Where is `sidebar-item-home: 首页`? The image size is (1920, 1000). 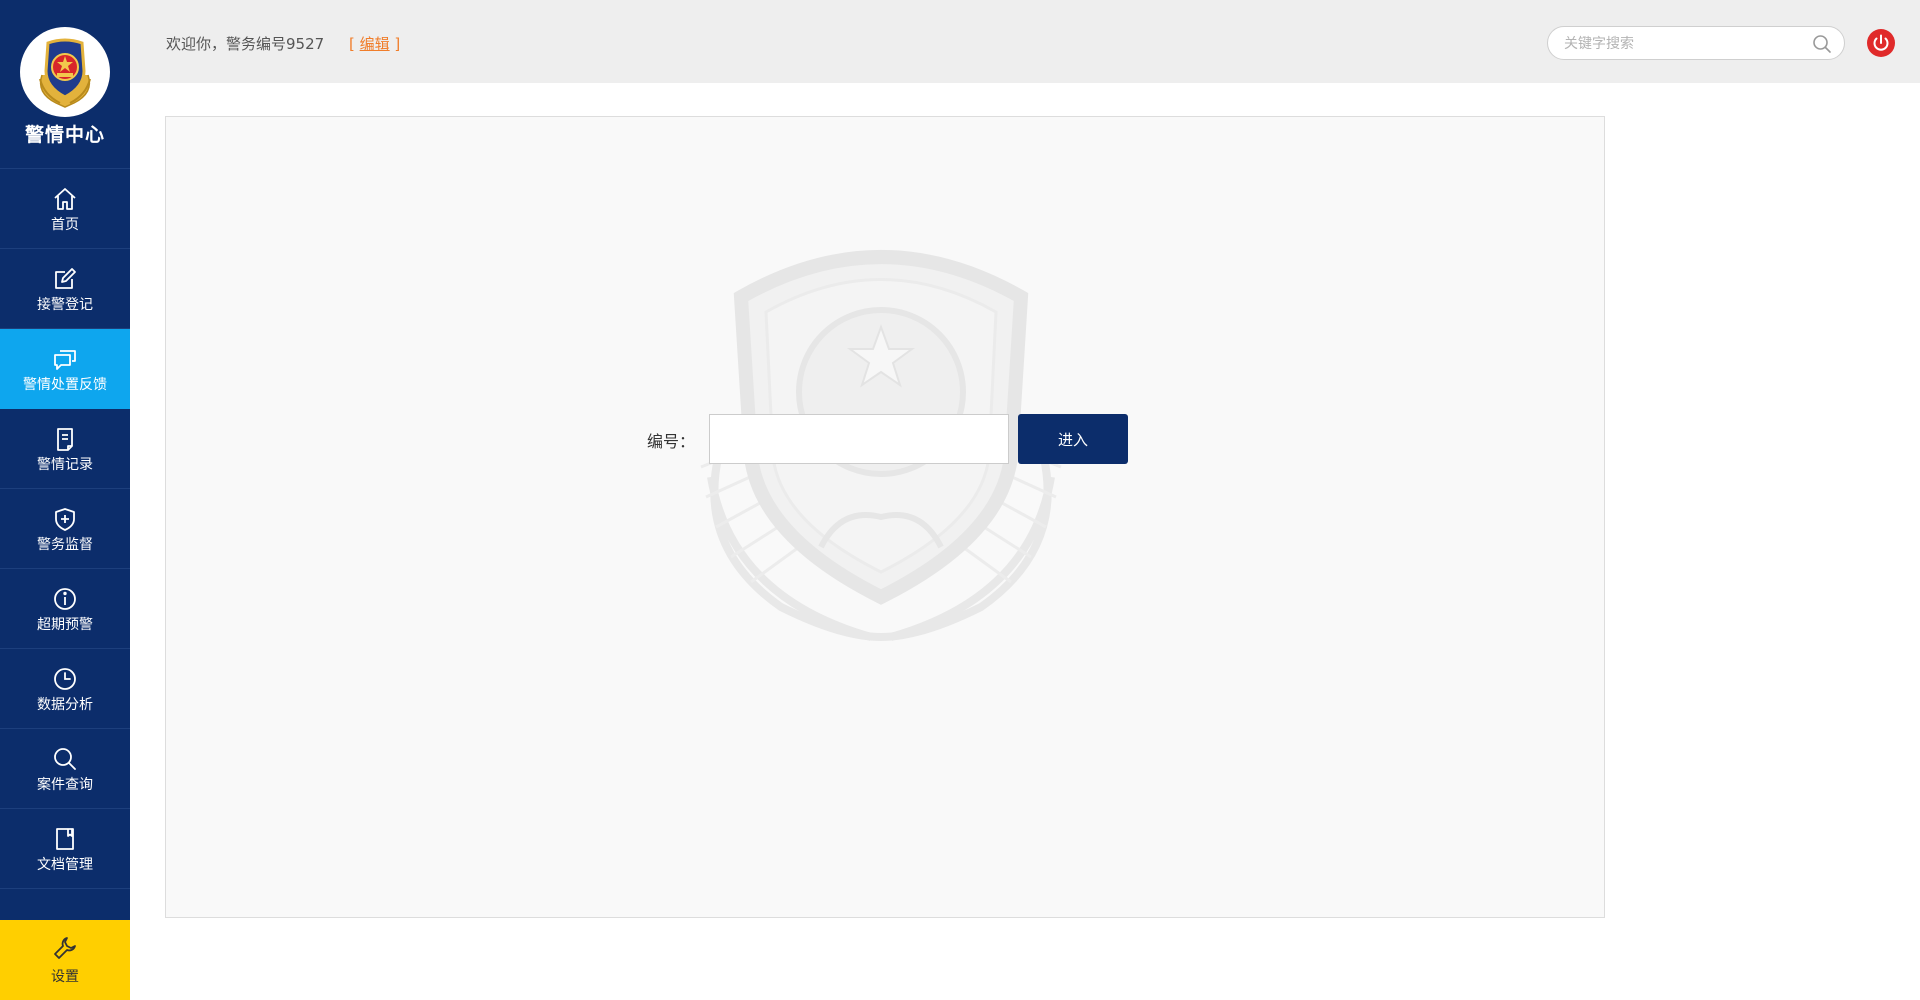 sidebar-item-home: 首页 is located at coordinates (65, 209).